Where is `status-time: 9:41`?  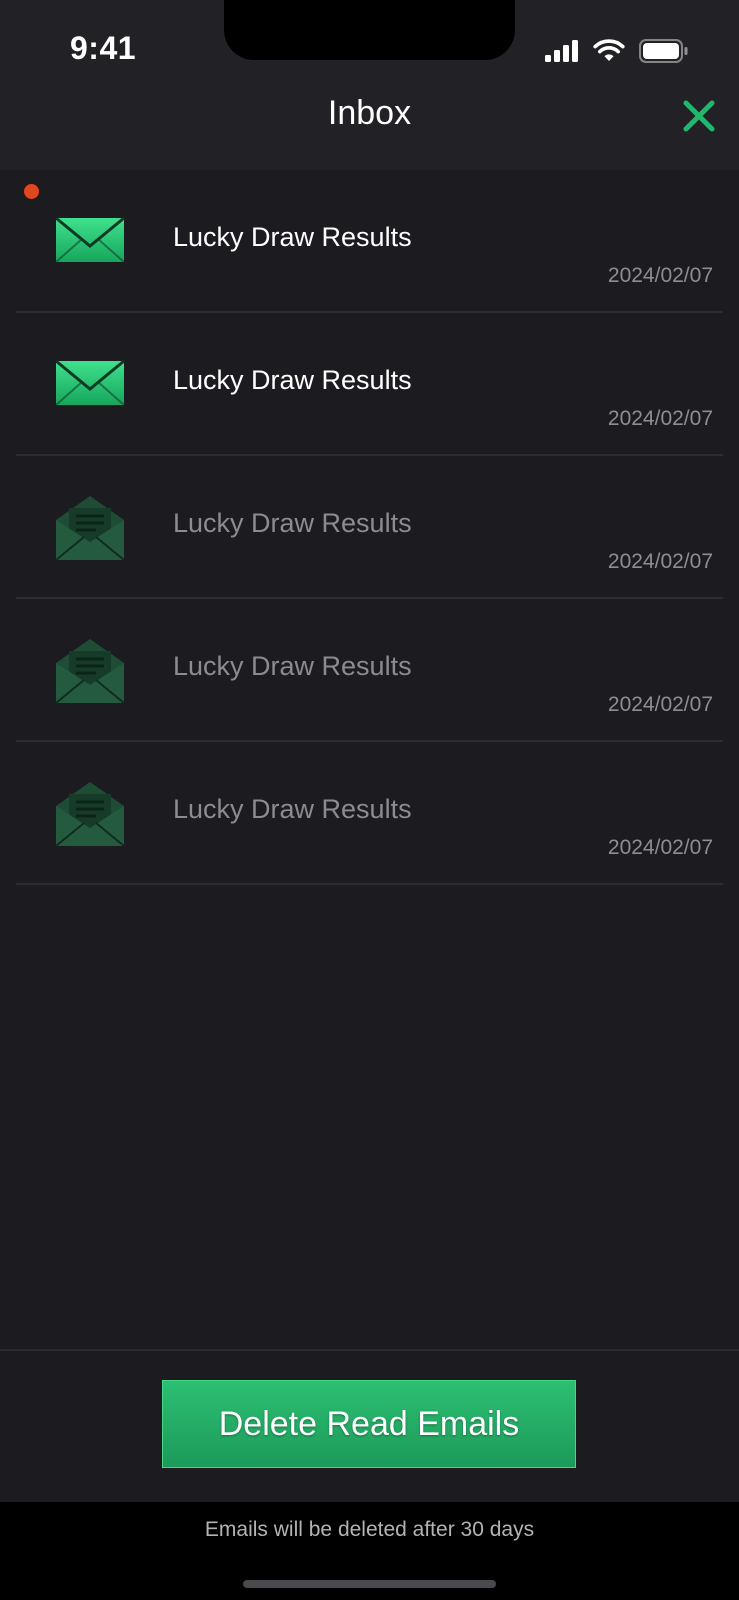
status-time: 9:41 is located at coordinates (103, 48).